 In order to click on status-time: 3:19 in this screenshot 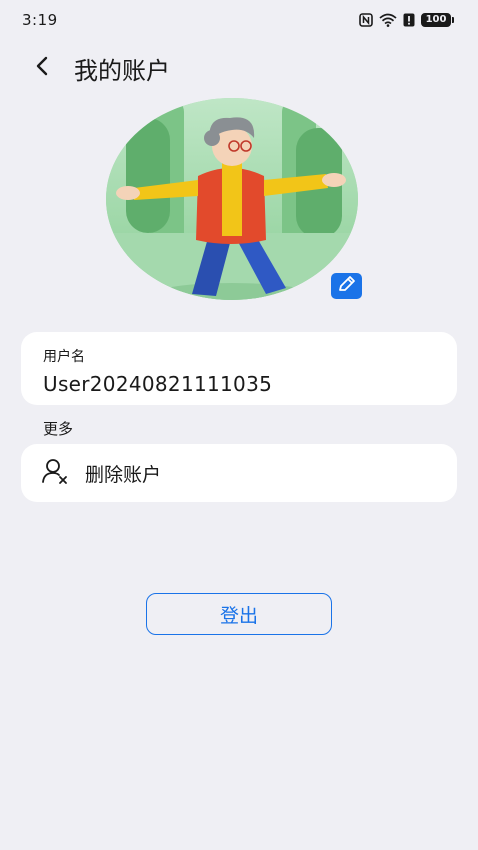, I will do `click(40, 20)`.